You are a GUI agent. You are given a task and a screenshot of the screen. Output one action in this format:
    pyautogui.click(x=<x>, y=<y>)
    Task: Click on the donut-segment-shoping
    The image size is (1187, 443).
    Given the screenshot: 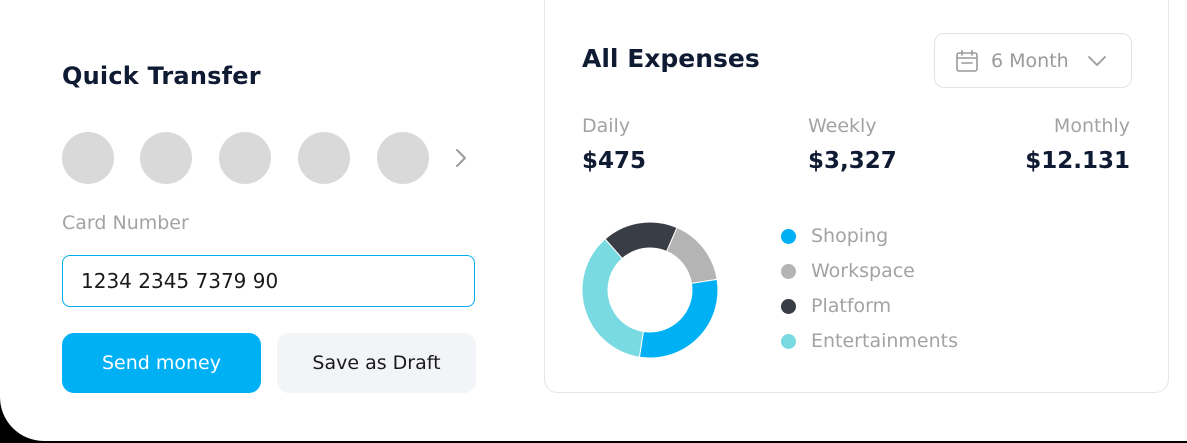 What is the action you would take?
    pyautogui.click(x=678, y=318)
    